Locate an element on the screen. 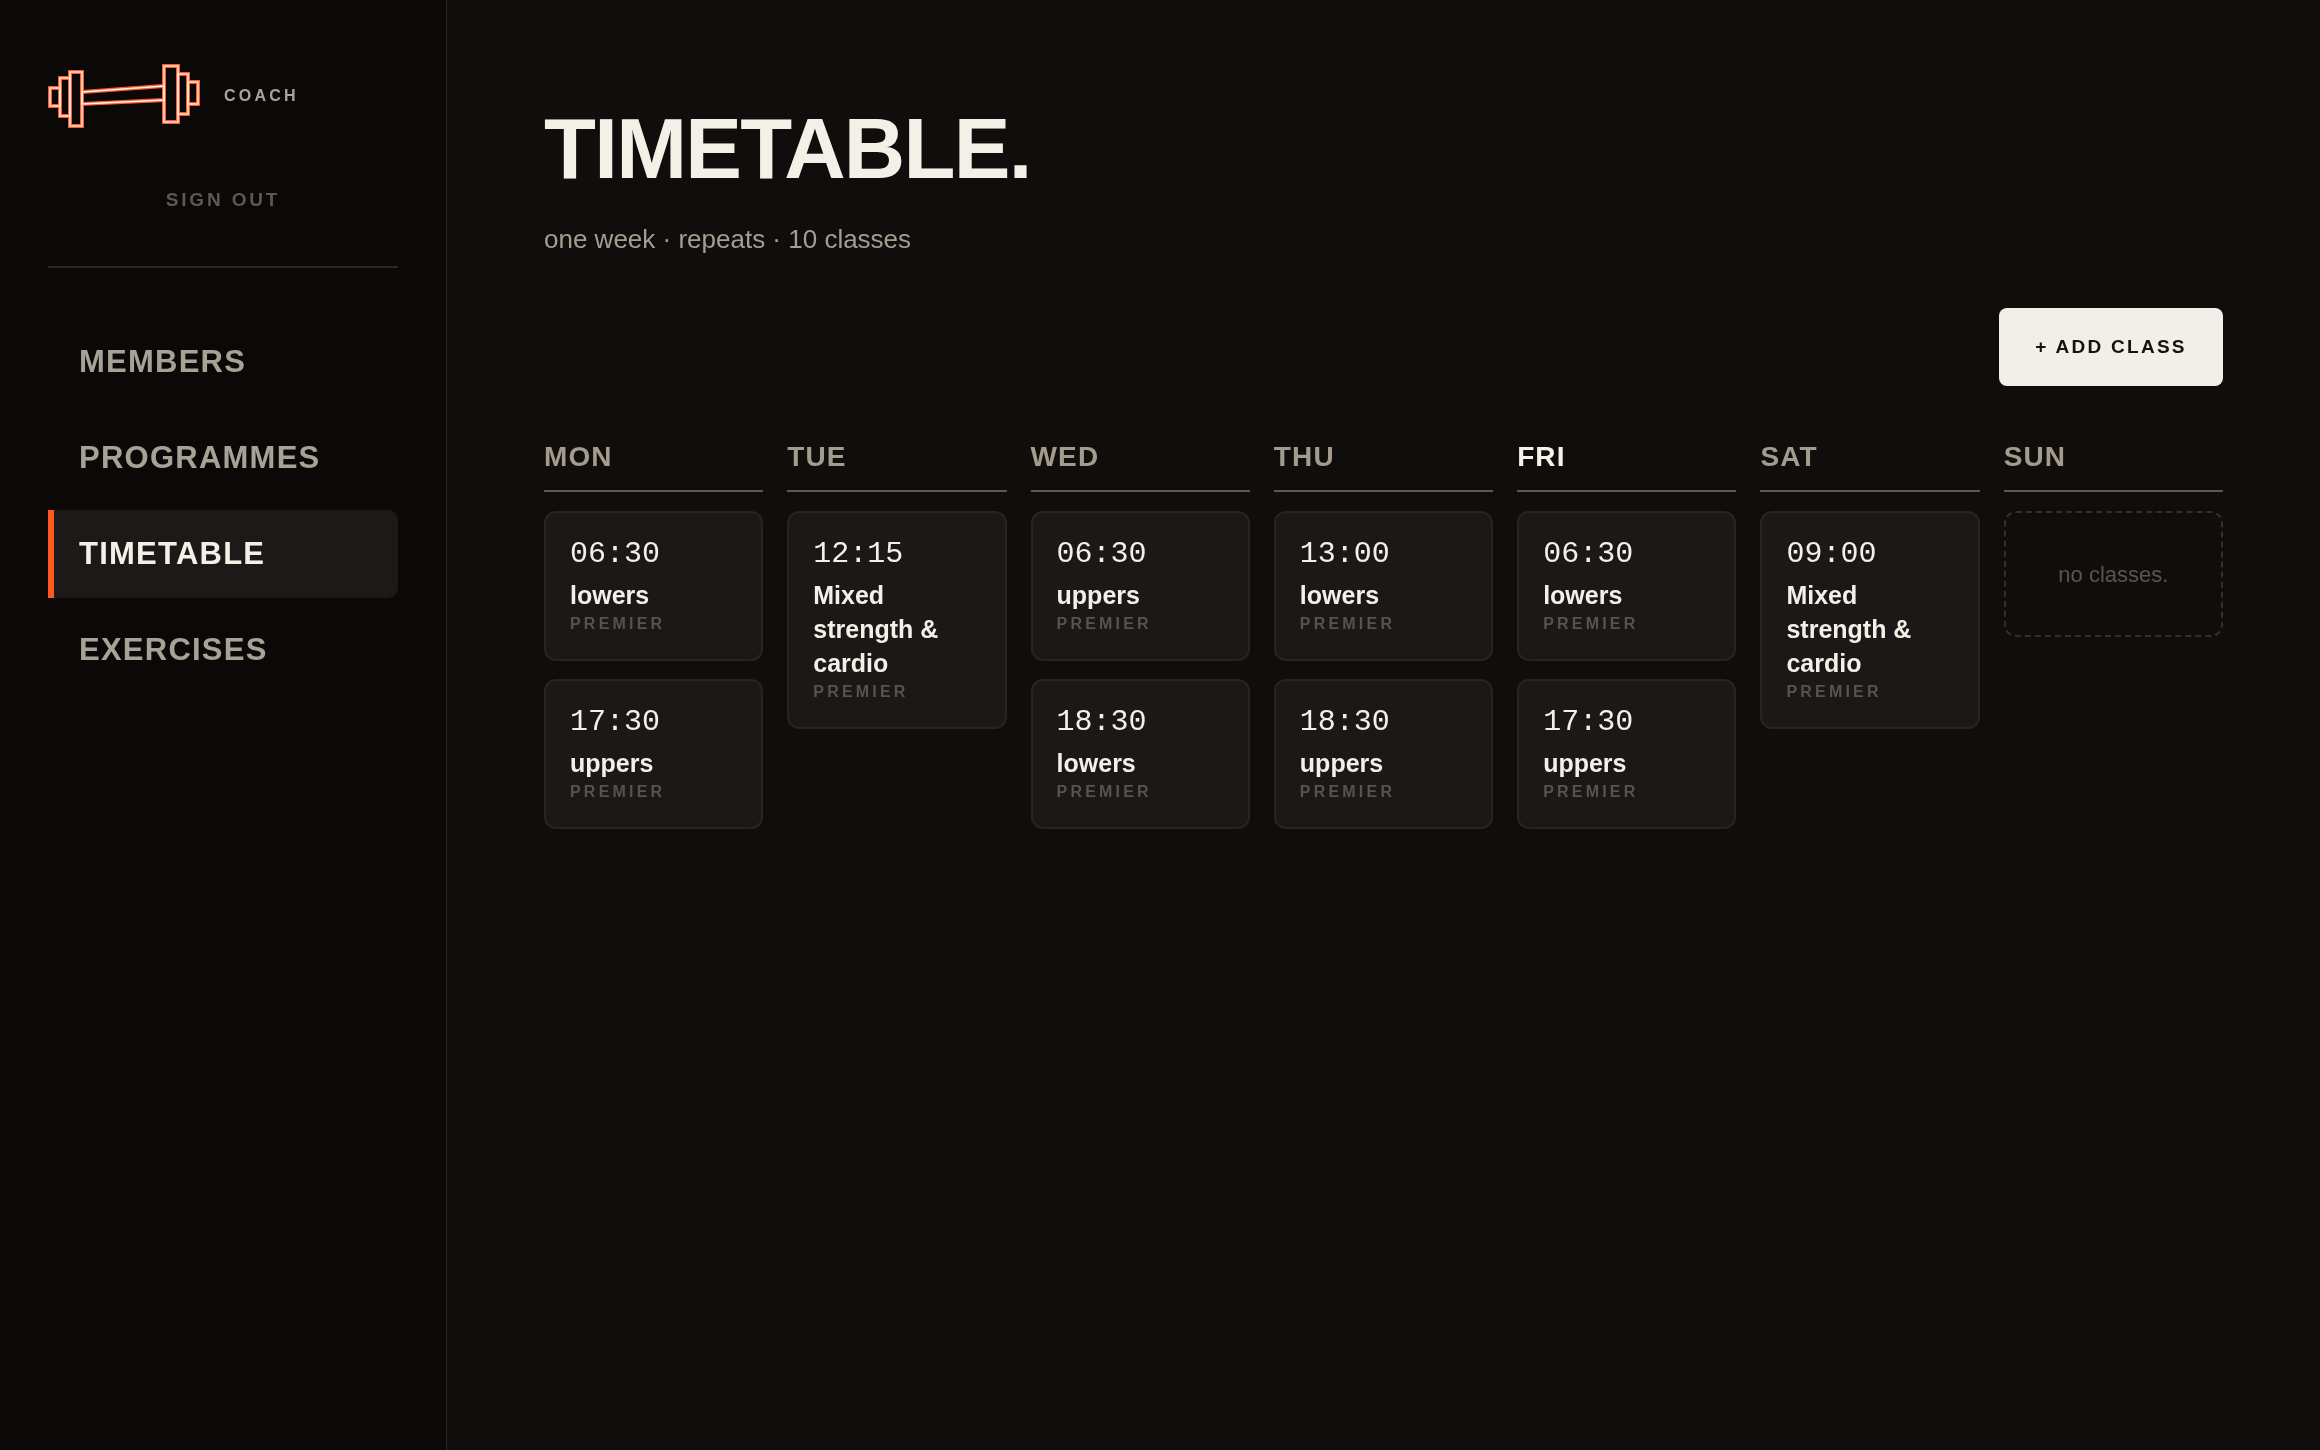 This screenshot has height=1450, width=2320. class-card: 13:00 lowers PREMIER is located at coordinates (1383, 586).